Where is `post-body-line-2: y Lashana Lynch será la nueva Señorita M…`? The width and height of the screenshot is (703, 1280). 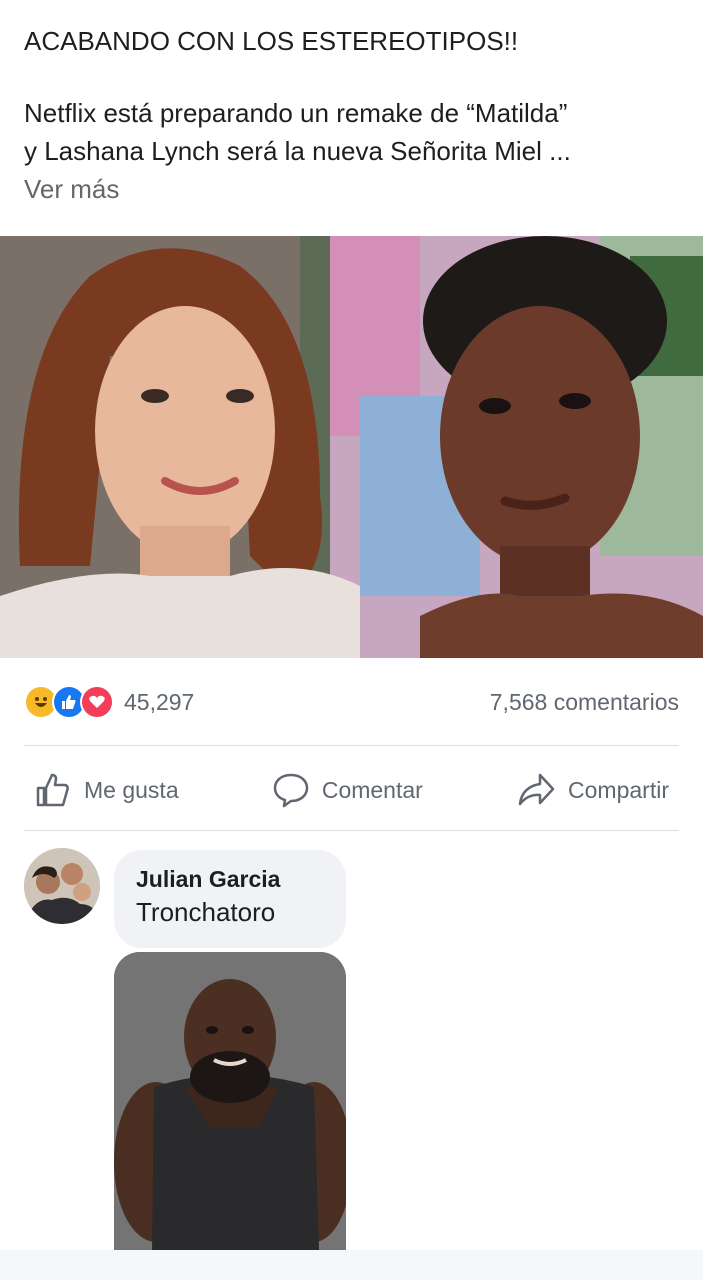
post-body-line-2: y Lashana Lynch será la nueva Señorita M… is located at coordinates (297, 151).